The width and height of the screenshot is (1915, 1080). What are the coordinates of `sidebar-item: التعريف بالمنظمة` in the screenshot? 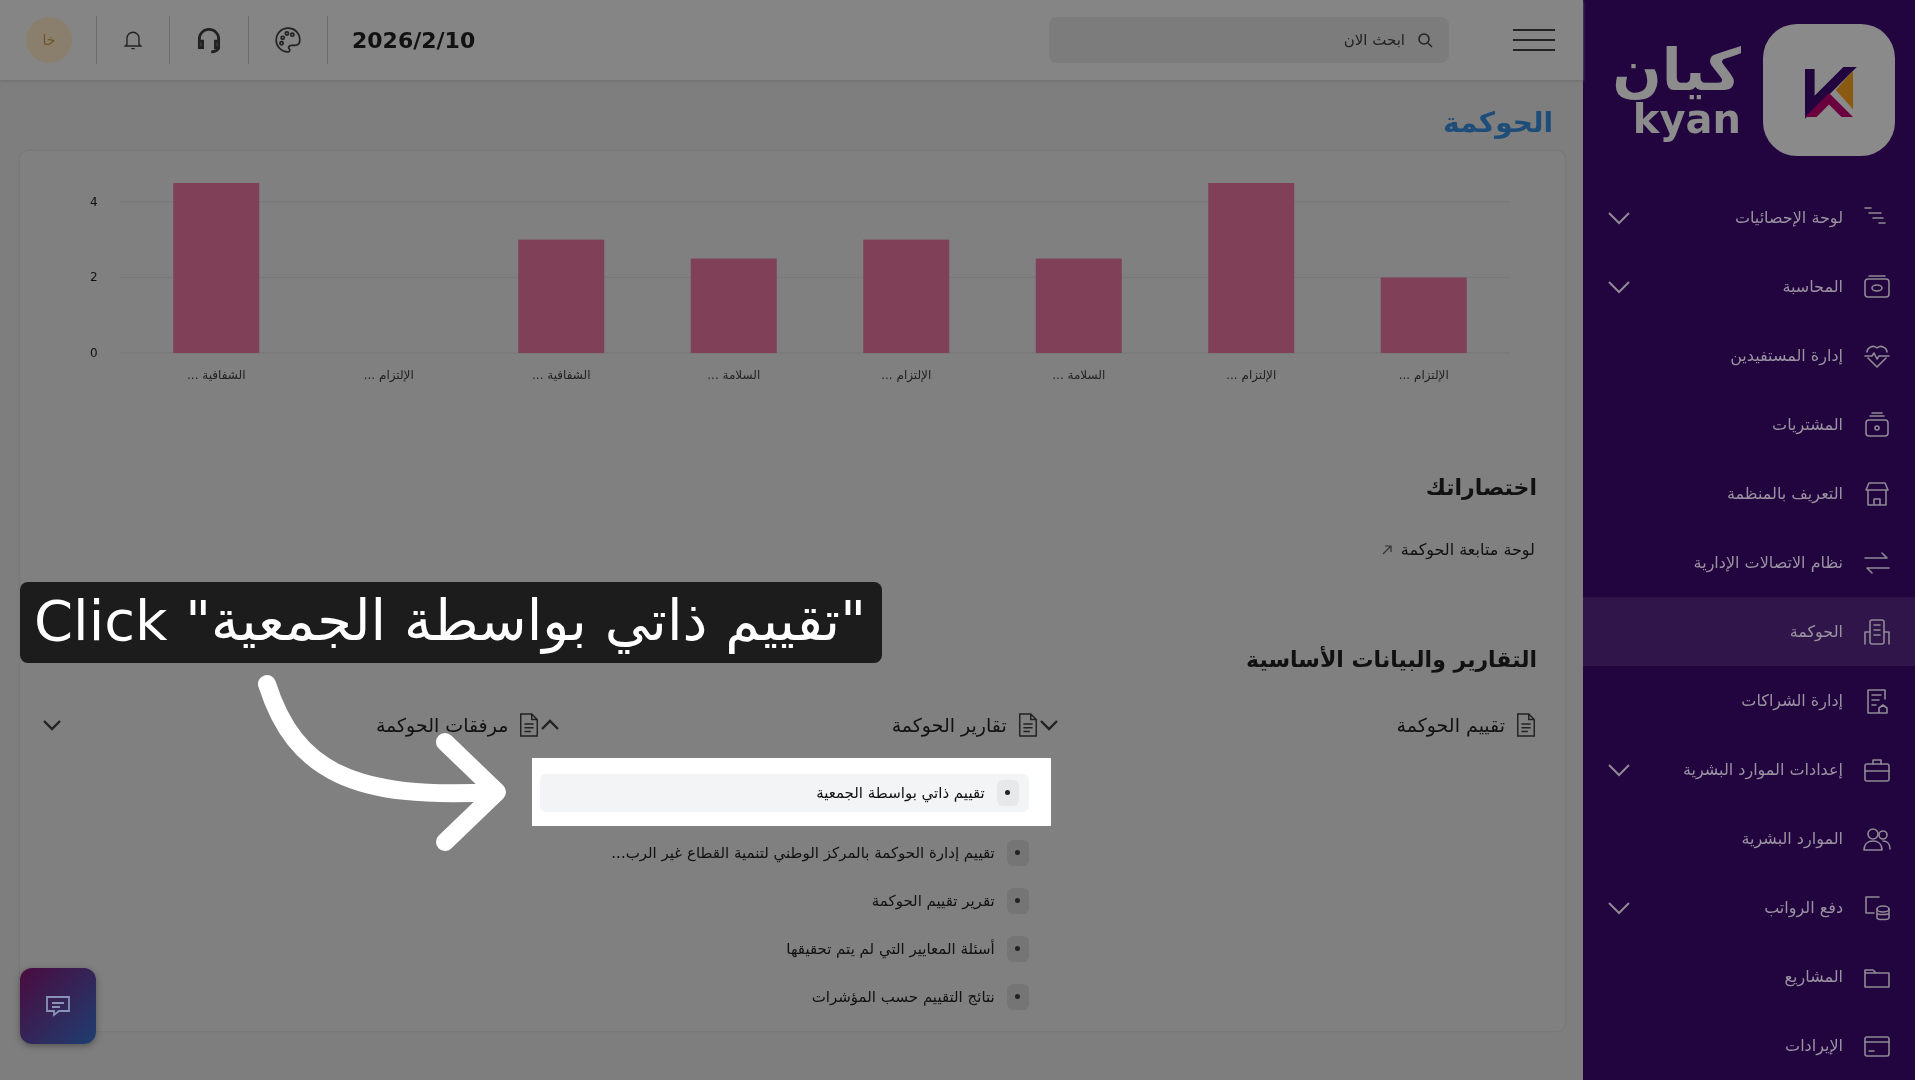 It's located at (1749, 493).